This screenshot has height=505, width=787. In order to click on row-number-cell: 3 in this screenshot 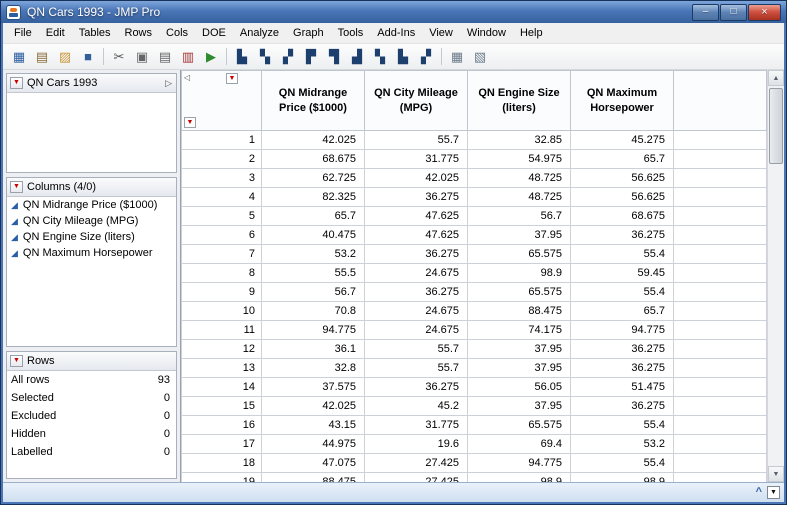, I will do `click(221, 178)`.